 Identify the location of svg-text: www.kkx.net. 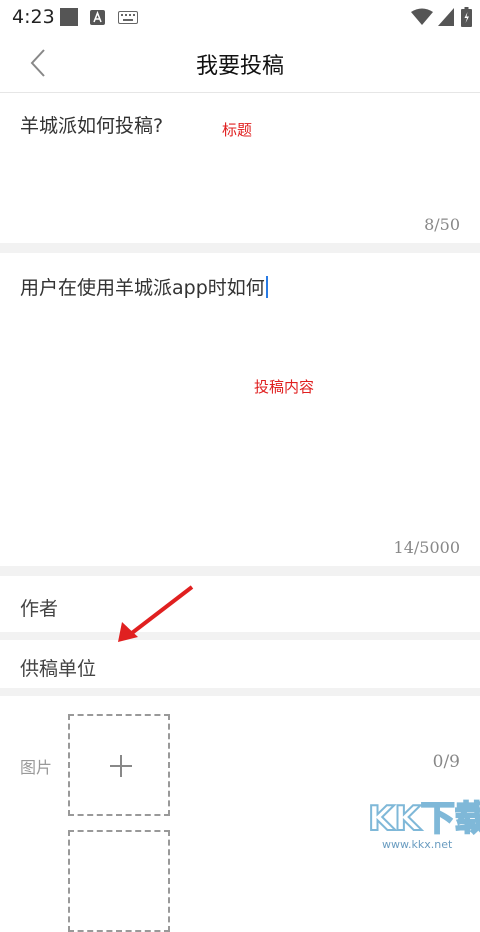
(417, 844).